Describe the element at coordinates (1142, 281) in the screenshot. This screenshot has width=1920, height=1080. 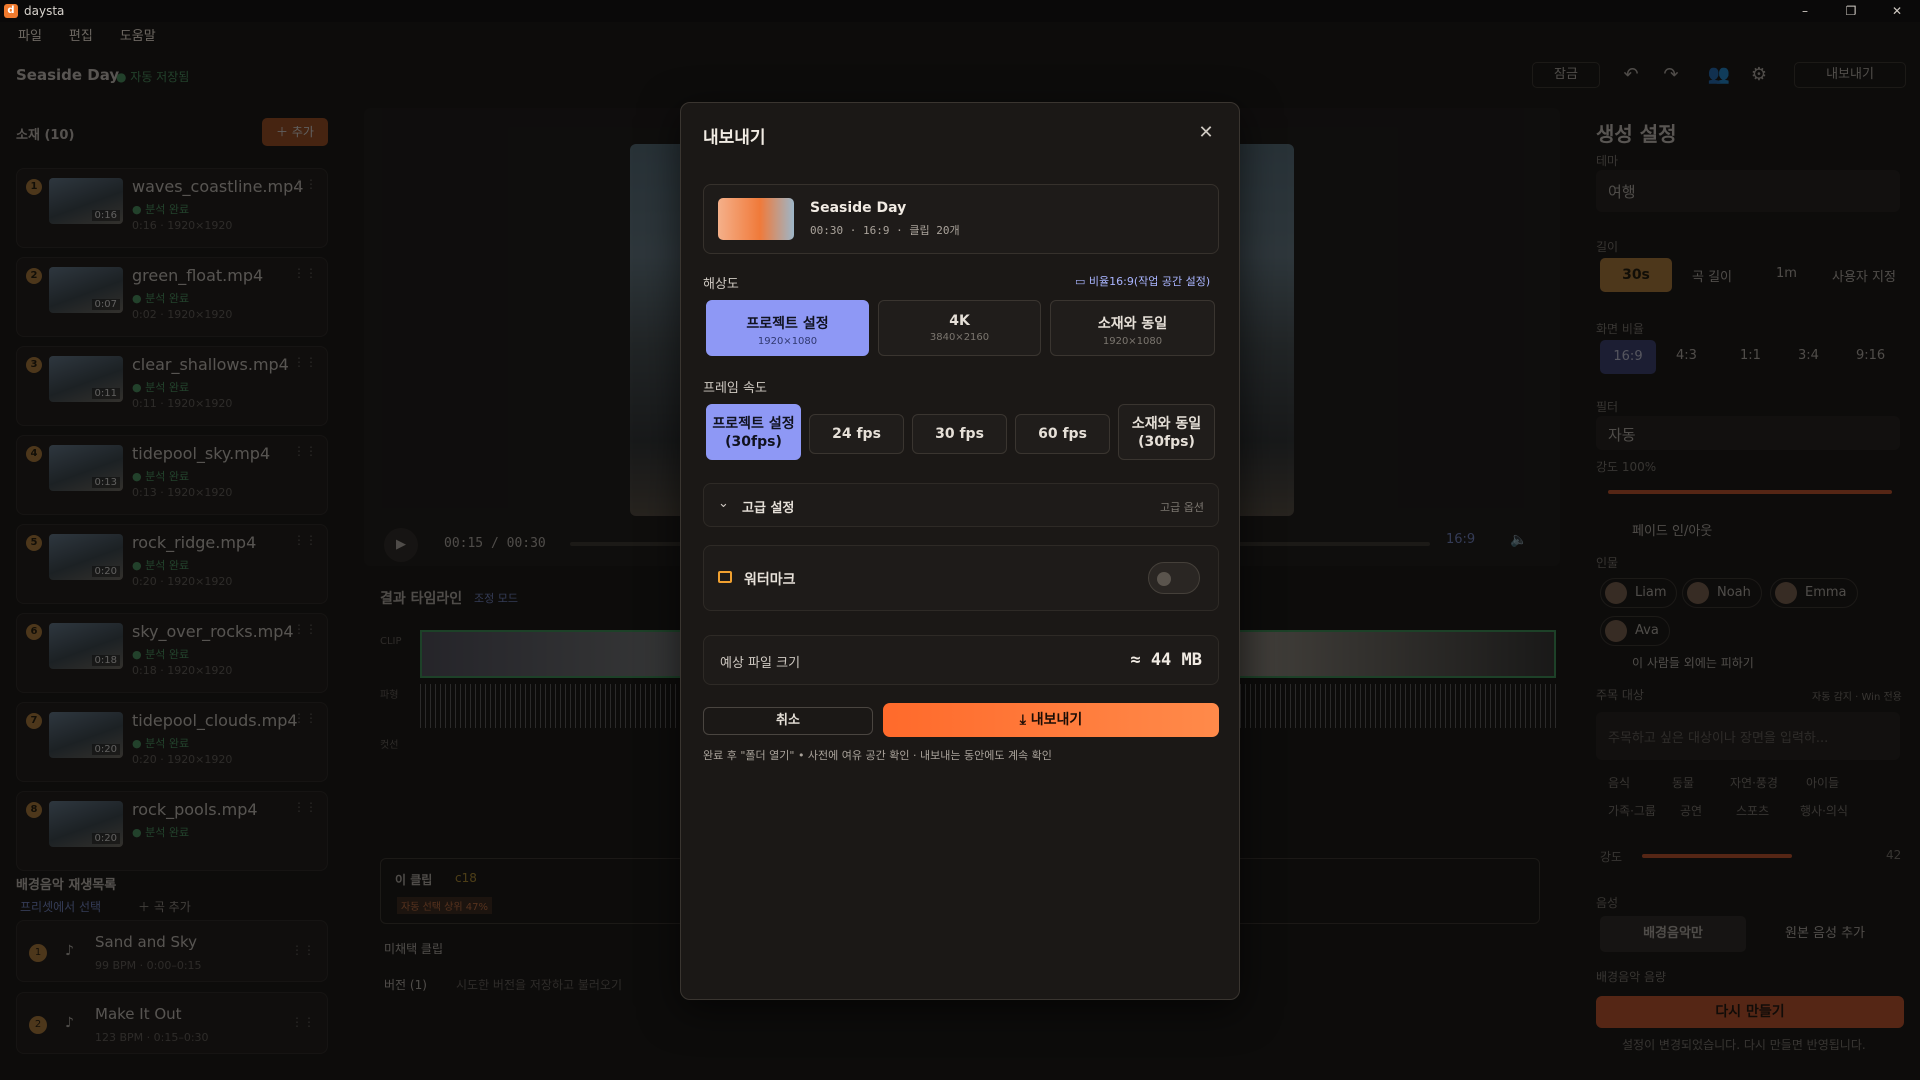
I see `ratio-hint: ▭ 비율16:9(작업 공간 설정)` at that location.